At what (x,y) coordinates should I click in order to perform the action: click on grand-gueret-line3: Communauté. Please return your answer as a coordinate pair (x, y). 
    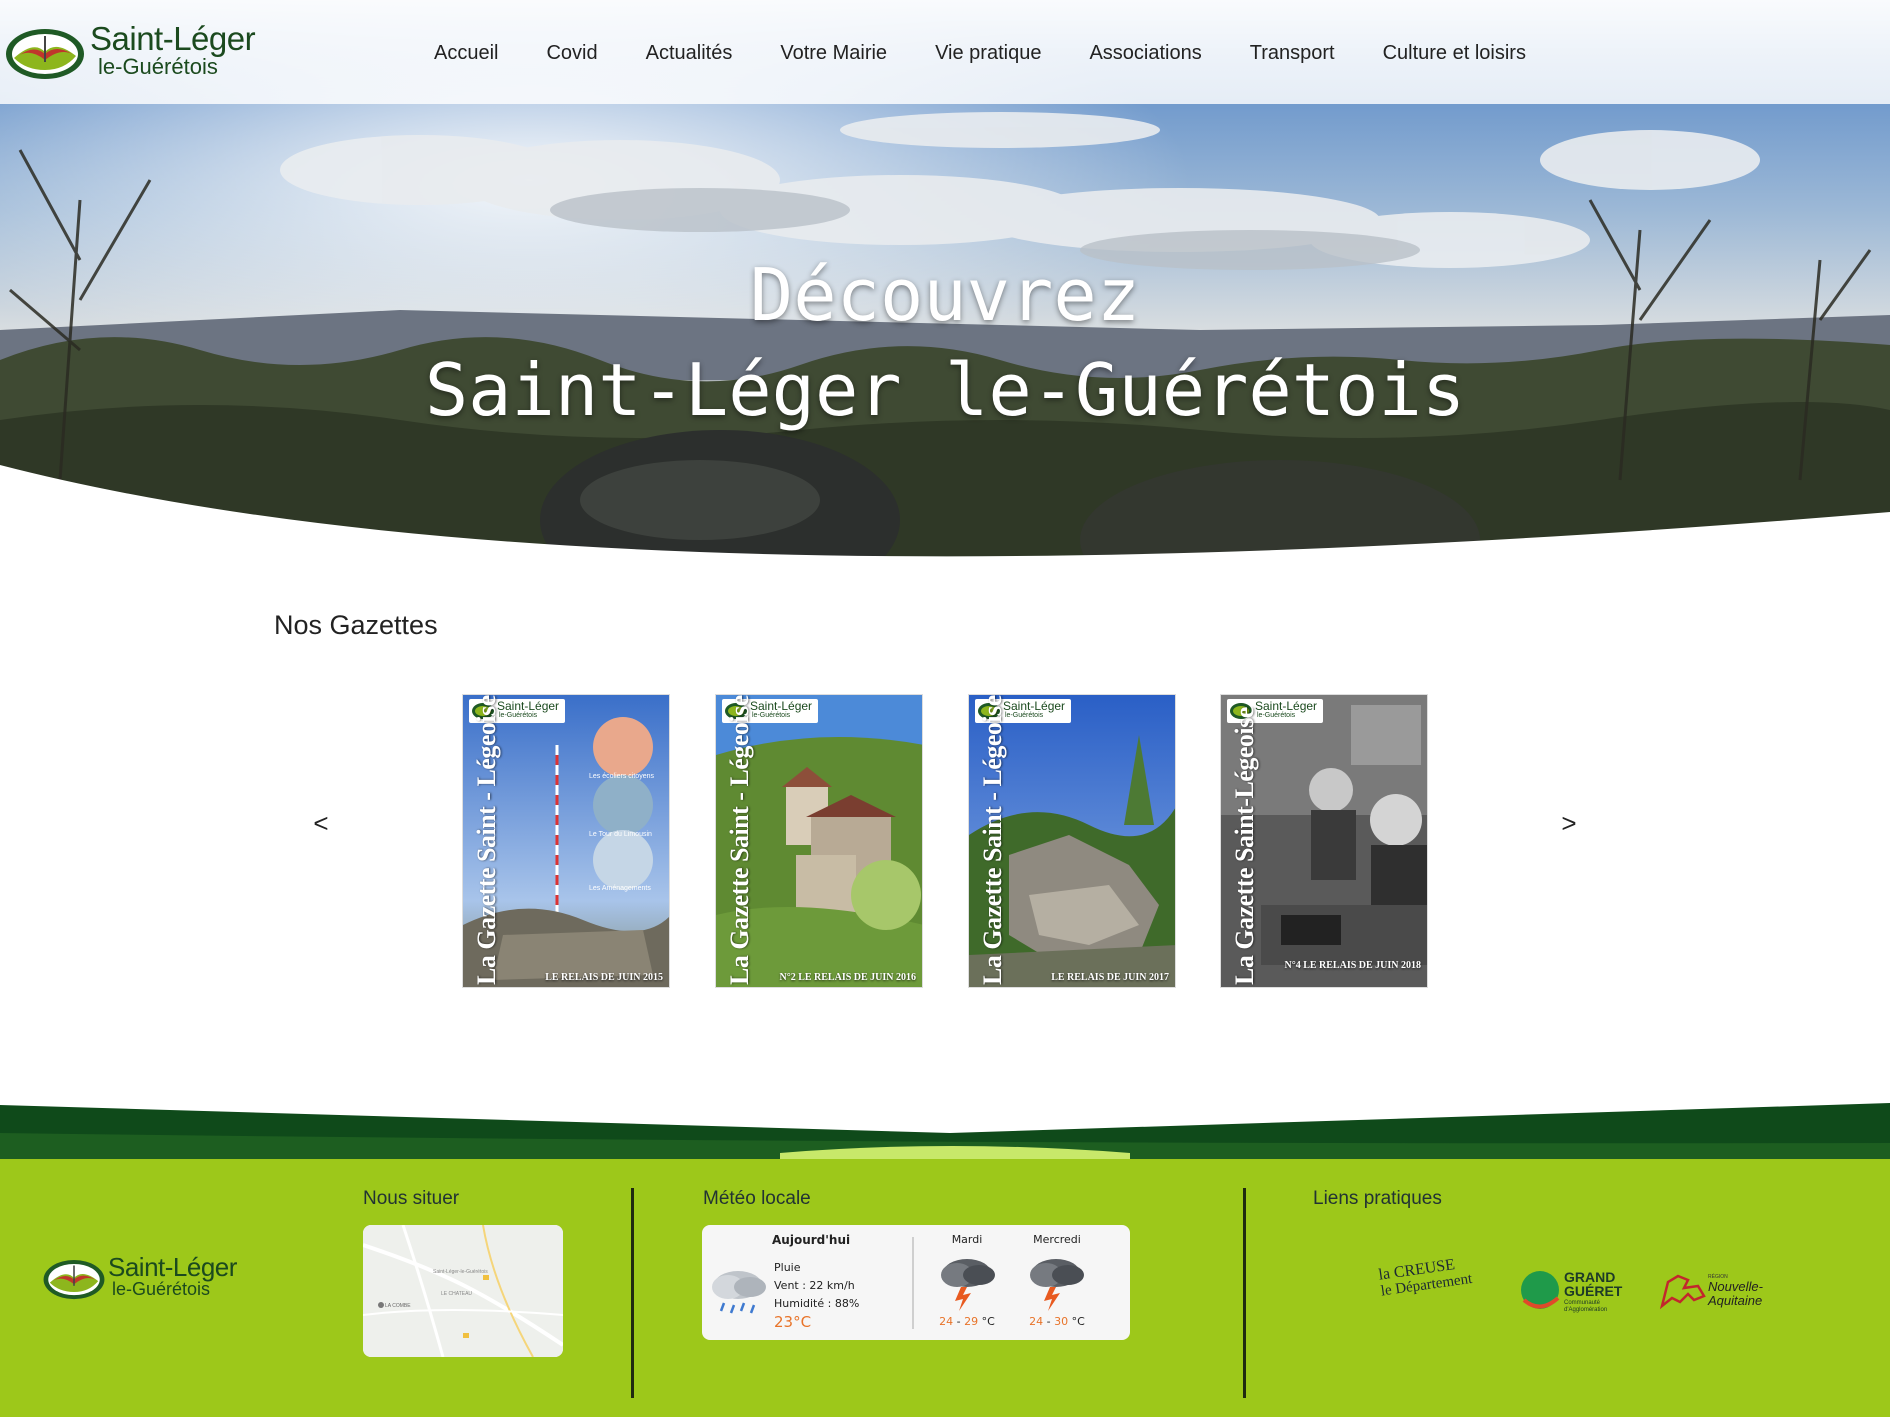
    Looking at the image, I should click on (1582, 1303).